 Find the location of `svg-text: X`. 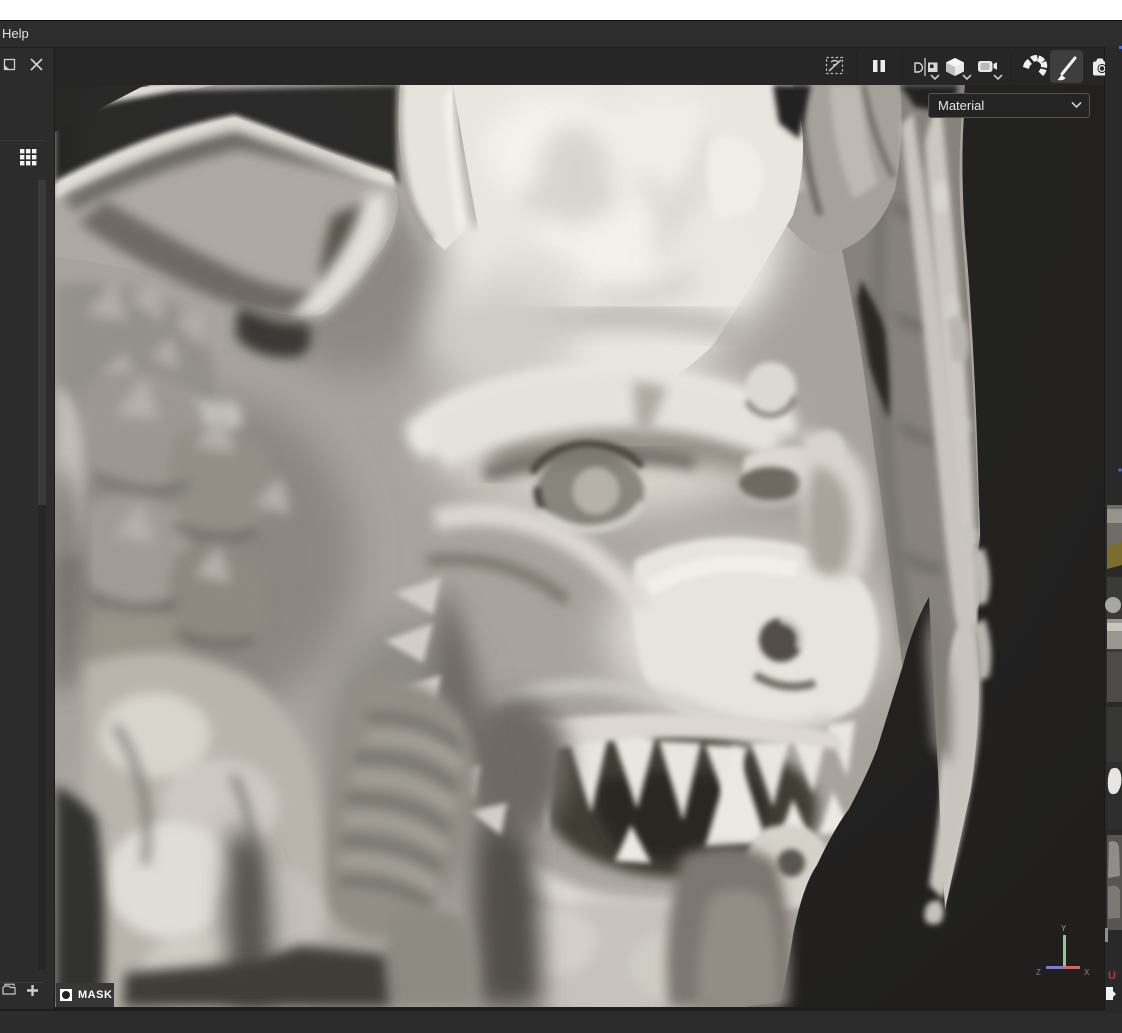

svg-text: X is located at coordinates (1087, 972).